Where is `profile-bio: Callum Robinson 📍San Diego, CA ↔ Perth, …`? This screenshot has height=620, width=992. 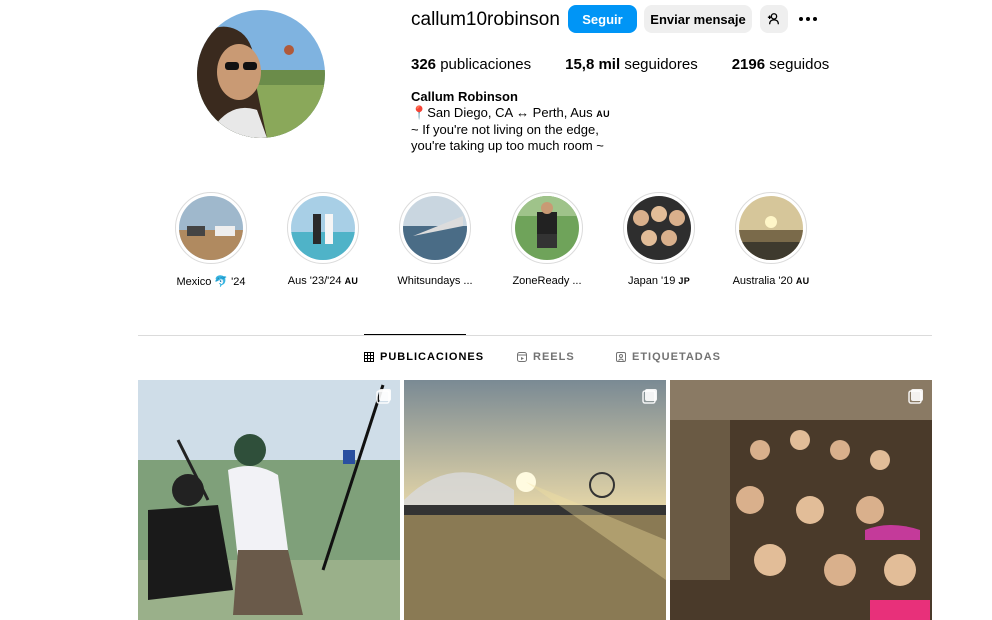
profile-bio: Callum Robinson 📍San Diego, CA ↔ Perth, … is located at coordinates (510, 121).